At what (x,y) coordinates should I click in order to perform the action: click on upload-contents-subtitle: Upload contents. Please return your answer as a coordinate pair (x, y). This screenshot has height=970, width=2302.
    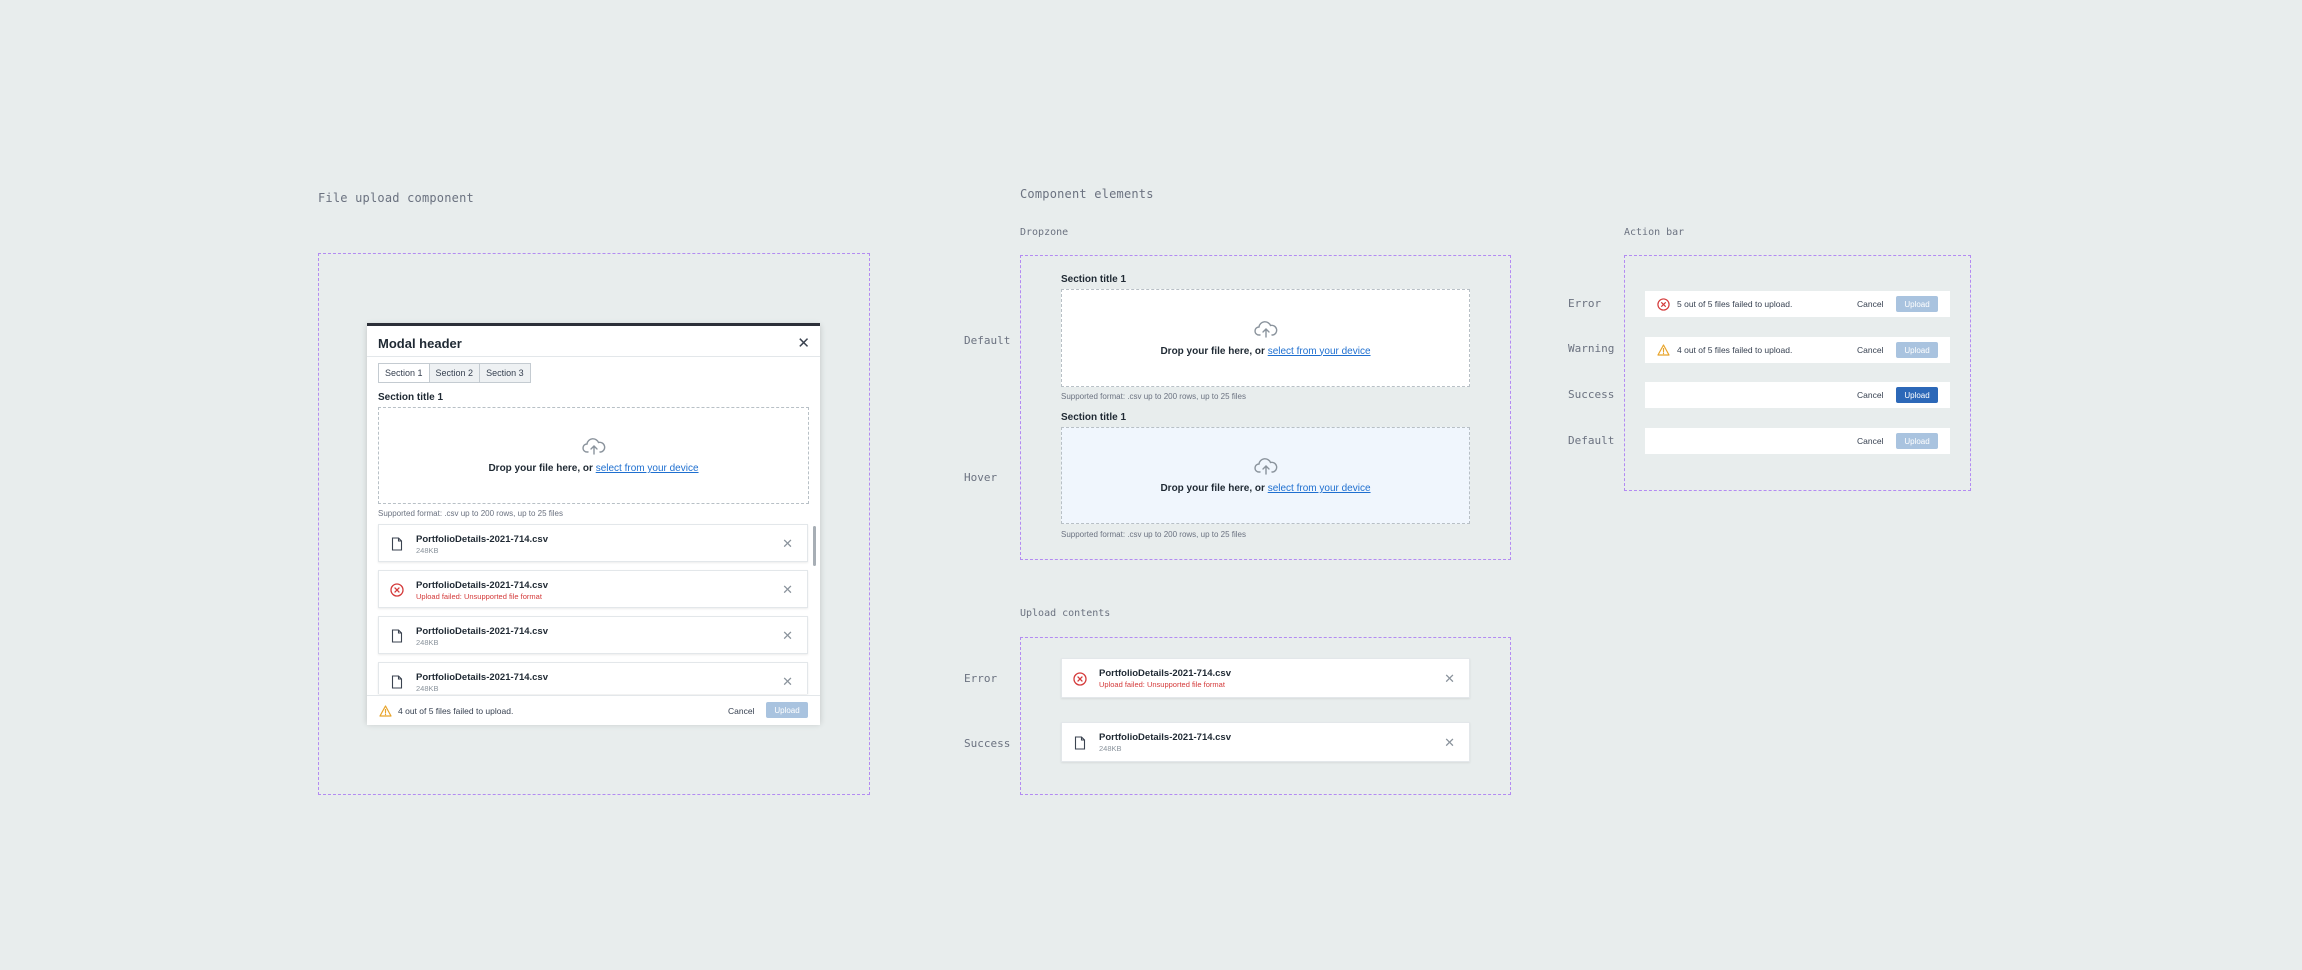
    Looking at the image, I should click on (1065, 613).